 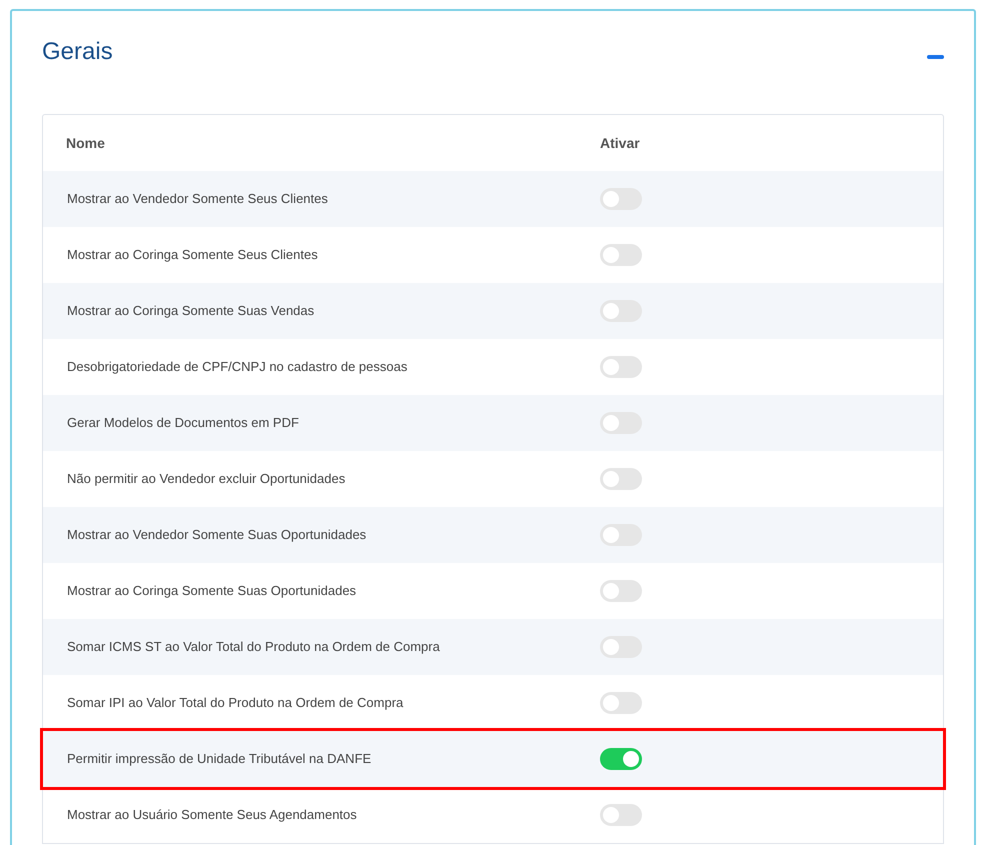 I want to click on setting-label: Desobrigatoriedade de CPF/CNPJ no cadastro de pessoas, so click(x=237, y=367).